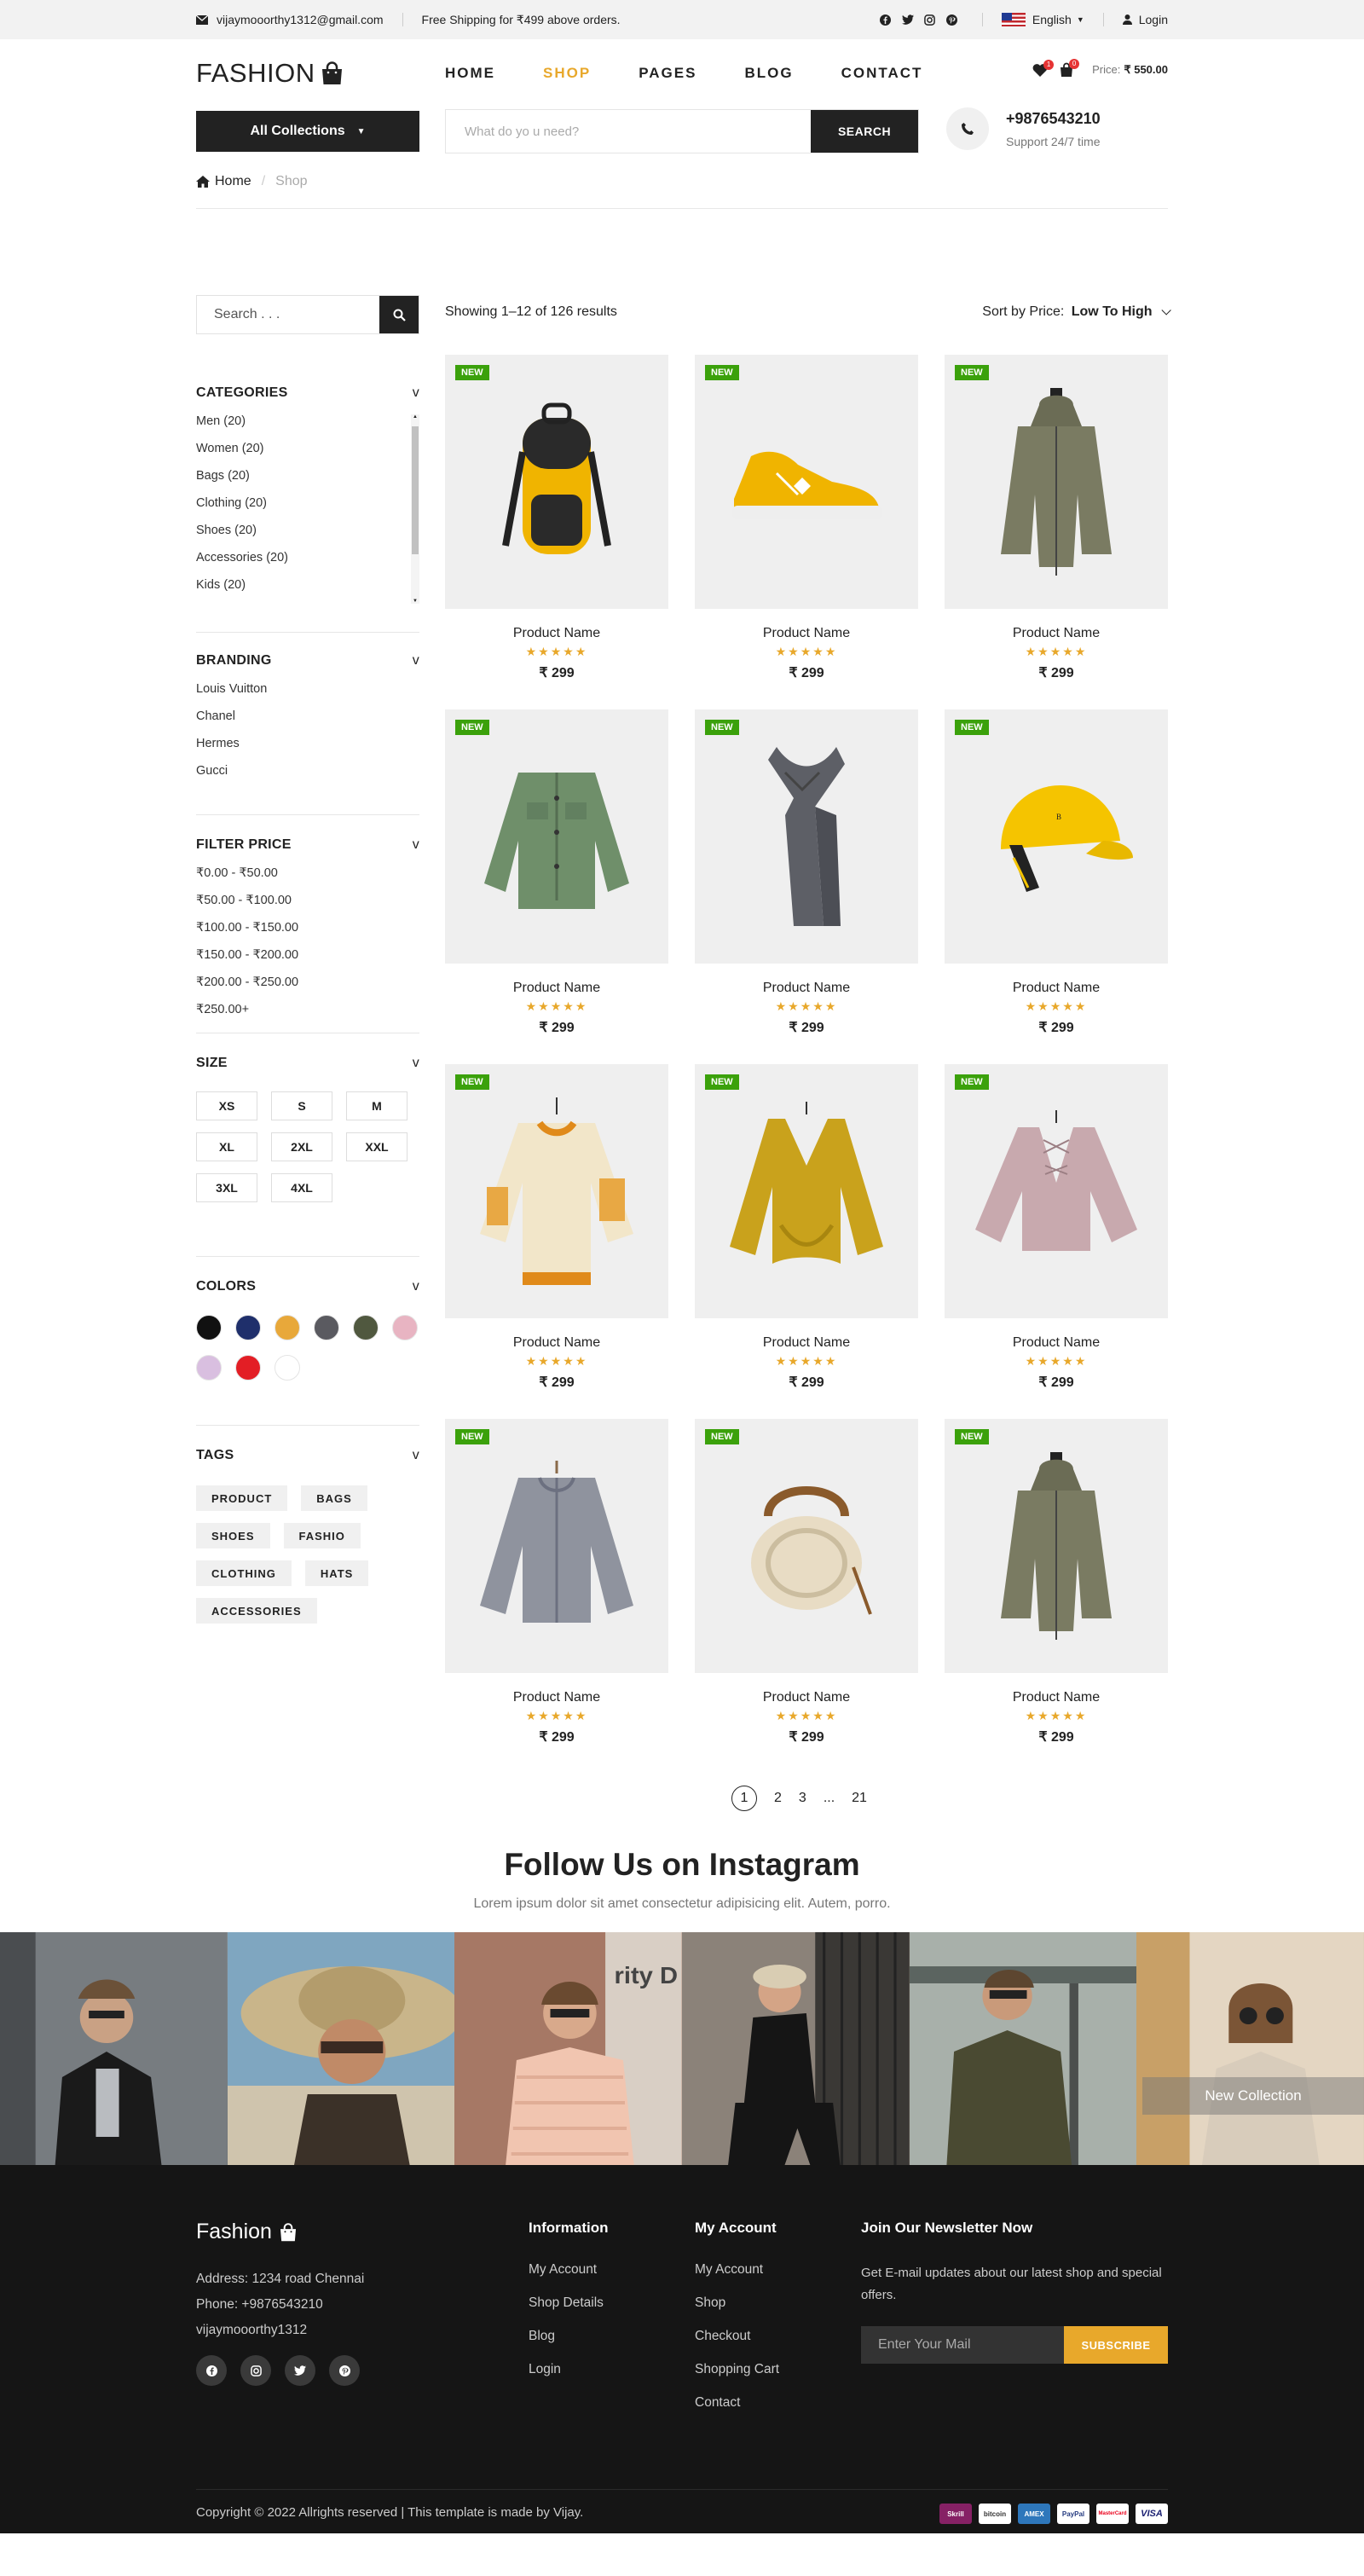  What do you see at coordinates (377, 1105) in the screenshot?
I see `size-option: M` at bounding box center [377, 1105].